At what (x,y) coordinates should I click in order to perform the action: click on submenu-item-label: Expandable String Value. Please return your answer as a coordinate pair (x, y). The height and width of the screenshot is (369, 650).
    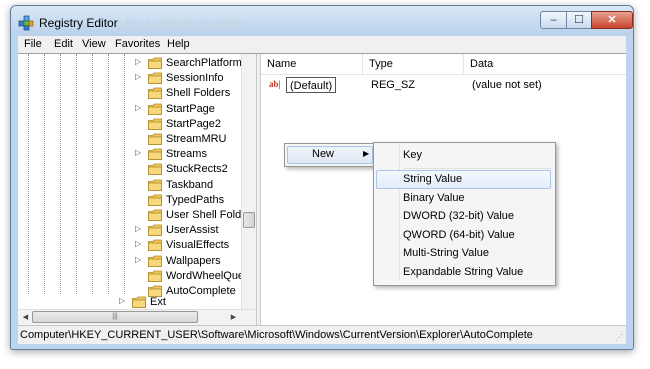
    Looking at the image, I should click on (463, 272).